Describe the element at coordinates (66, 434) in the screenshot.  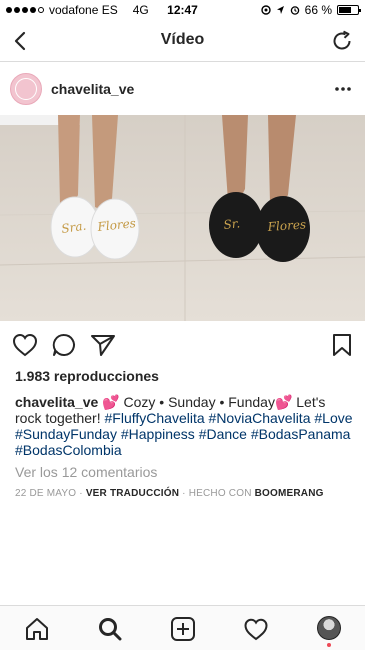
I see `hashtag: #SundayFunday` at that location.